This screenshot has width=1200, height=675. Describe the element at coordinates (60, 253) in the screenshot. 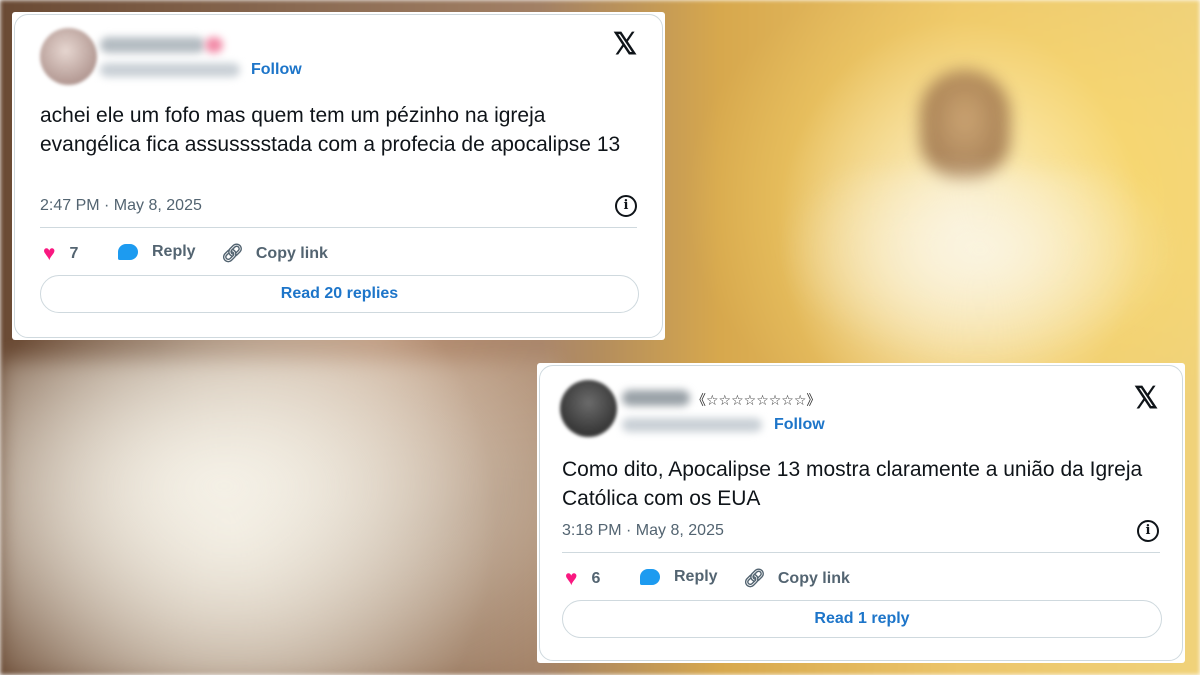

I see `like-button: ♥ 7` at that location.